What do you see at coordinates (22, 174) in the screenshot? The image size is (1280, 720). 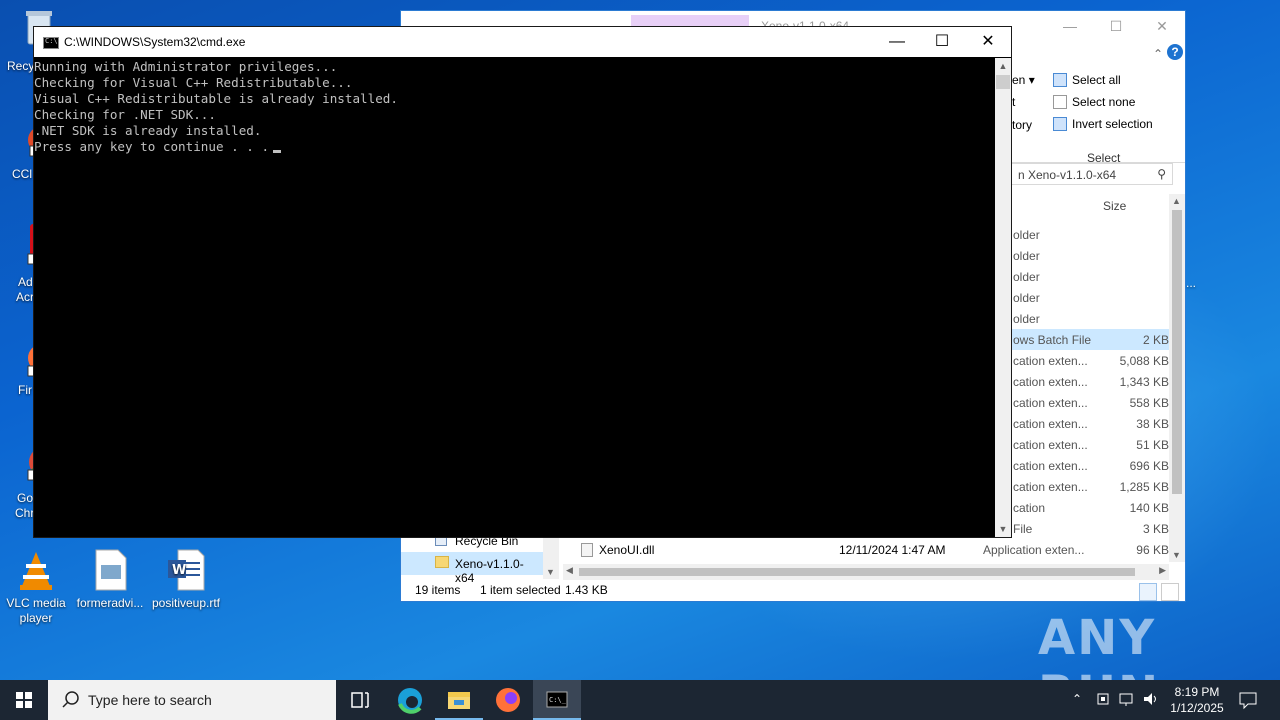 I see `desktop-icon-label: CCl` at bounding box center [22, 174].